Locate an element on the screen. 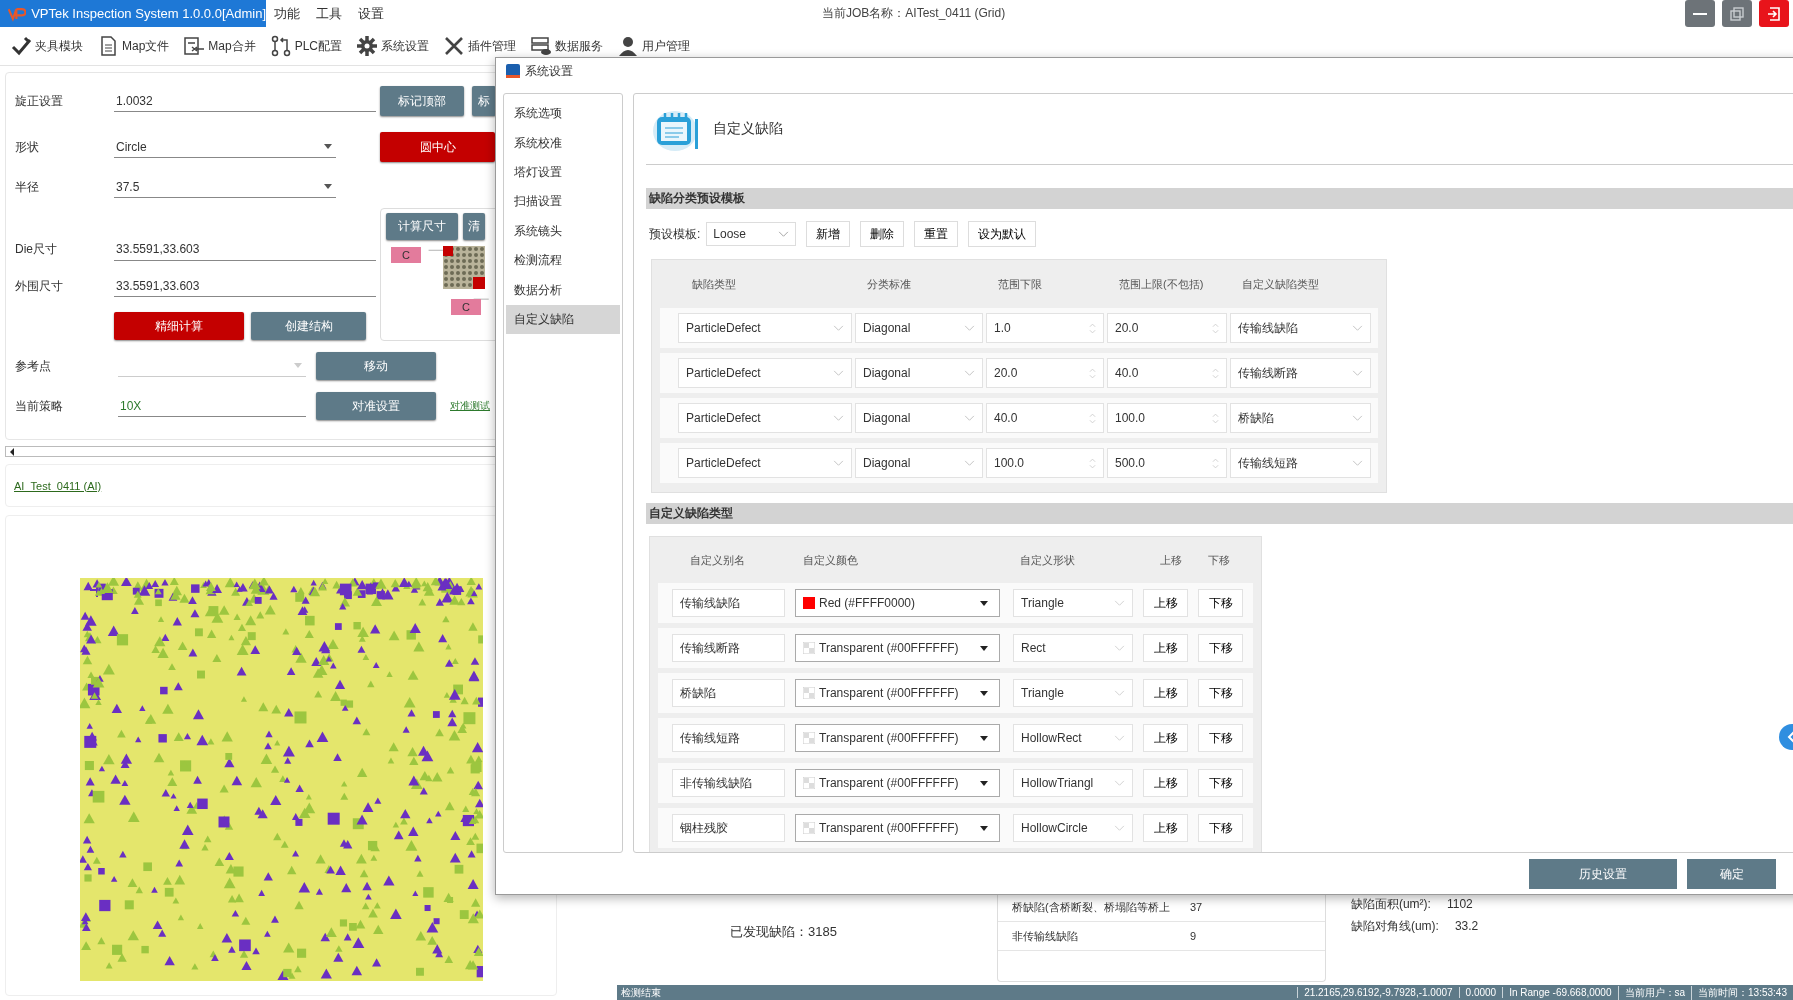 Image resolution: width=1793 pixels, height=1000 pixels. sidebar-item: 数据分析 is located at coordinates (563, 290).